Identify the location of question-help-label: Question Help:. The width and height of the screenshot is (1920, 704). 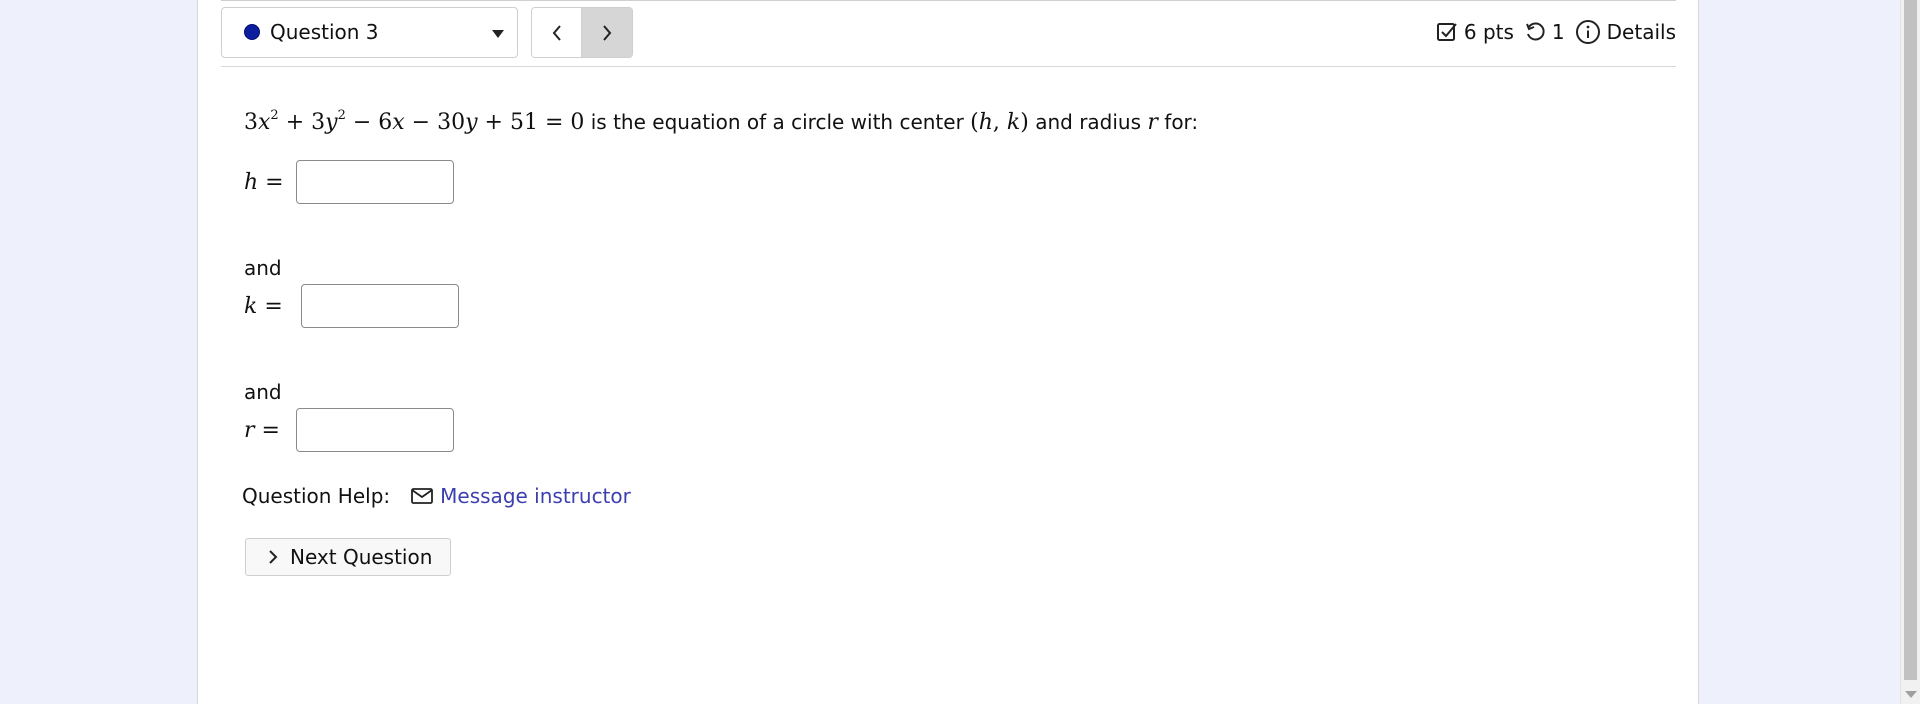
(316, 496).